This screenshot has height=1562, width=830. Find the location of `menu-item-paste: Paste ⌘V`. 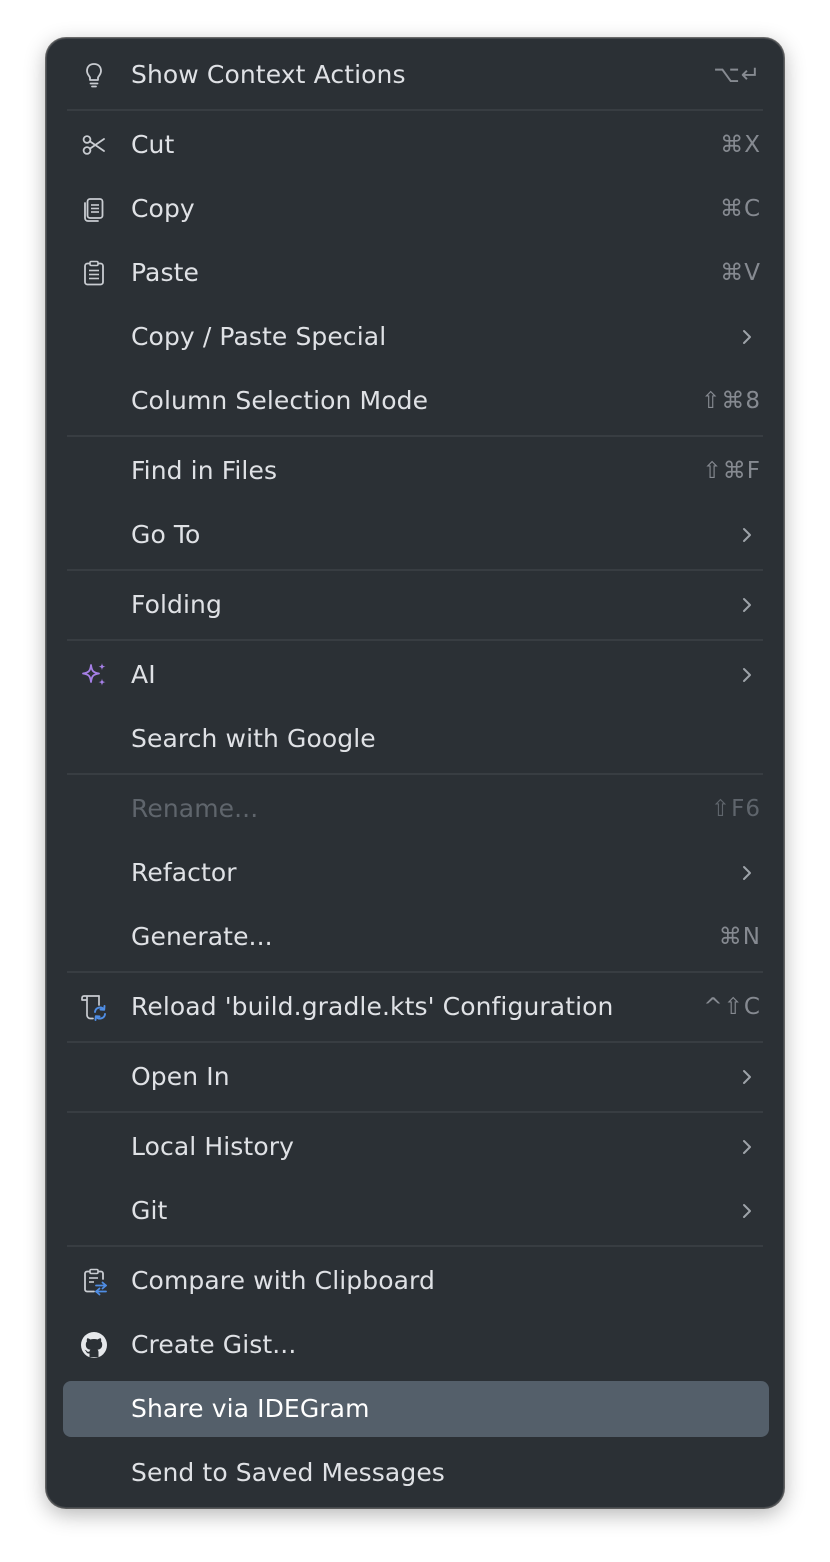

menu-item-paste: Paste ⌘V is located at coordinates (415, 273).